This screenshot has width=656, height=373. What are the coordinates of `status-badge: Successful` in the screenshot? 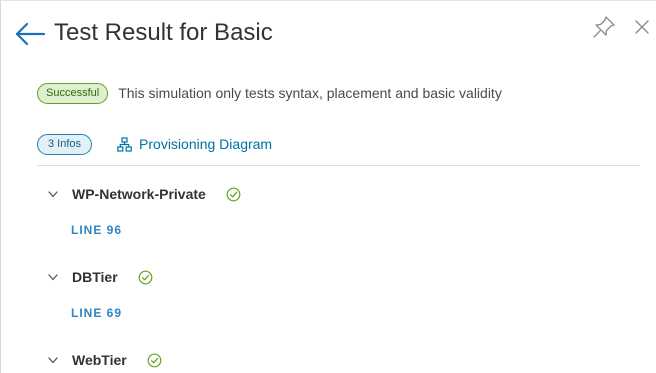 It's located at (73, 93).